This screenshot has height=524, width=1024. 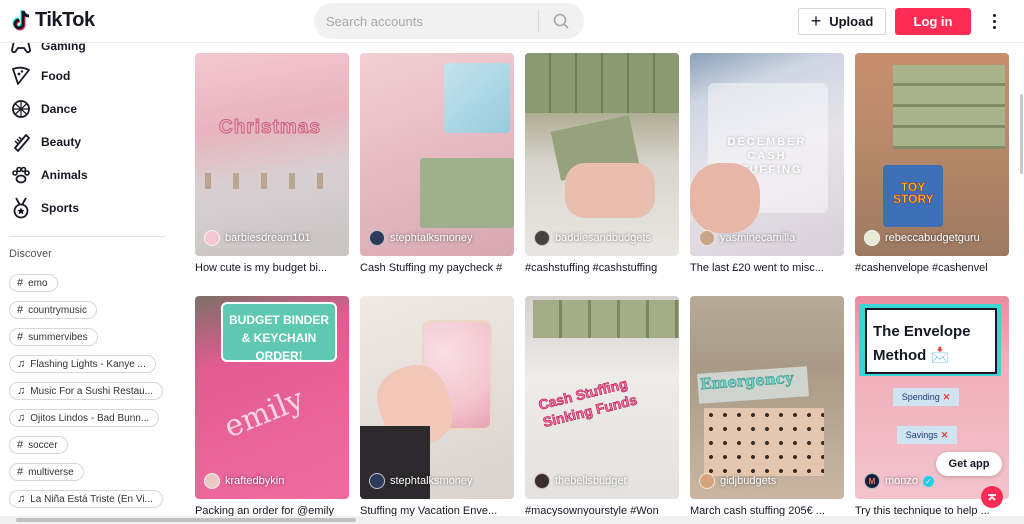 What do you see at coordinates (872, 481) in the screenshot?
I see `avatar: M` at bounding box center [872, 481].